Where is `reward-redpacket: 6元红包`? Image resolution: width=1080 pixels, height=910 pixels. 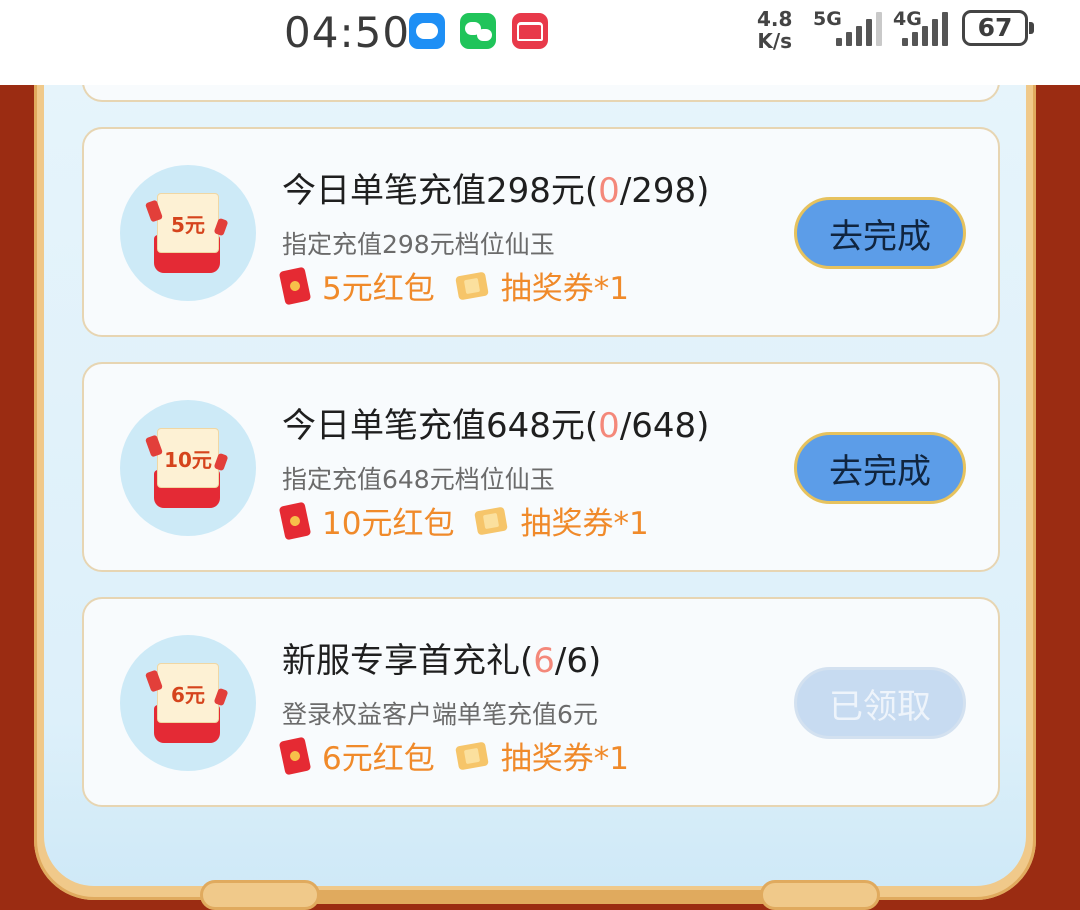 reward-redpacket: 6元红包 is located at coordinates (378, 759).